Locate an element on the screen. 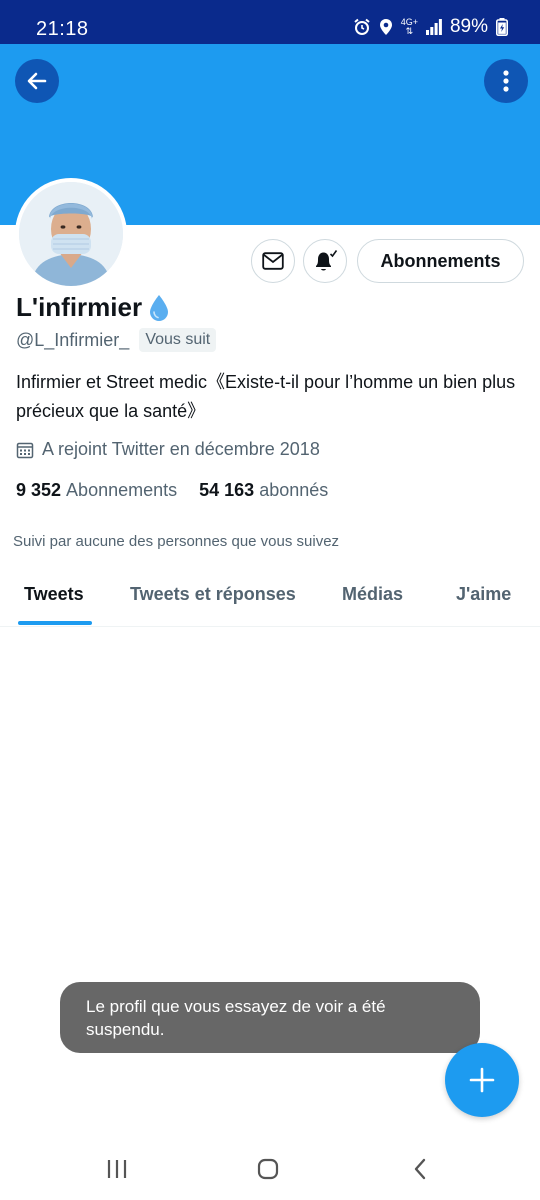 This screenshot has width=540, height=1200. system-nav-bar is located at coordinates (270, 1170).